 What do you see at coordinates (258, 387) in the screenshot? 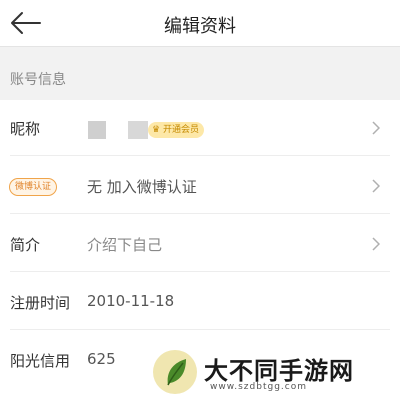
I see `watermark-url: www.szdbtgg.com` at bounding box center [258, 387].